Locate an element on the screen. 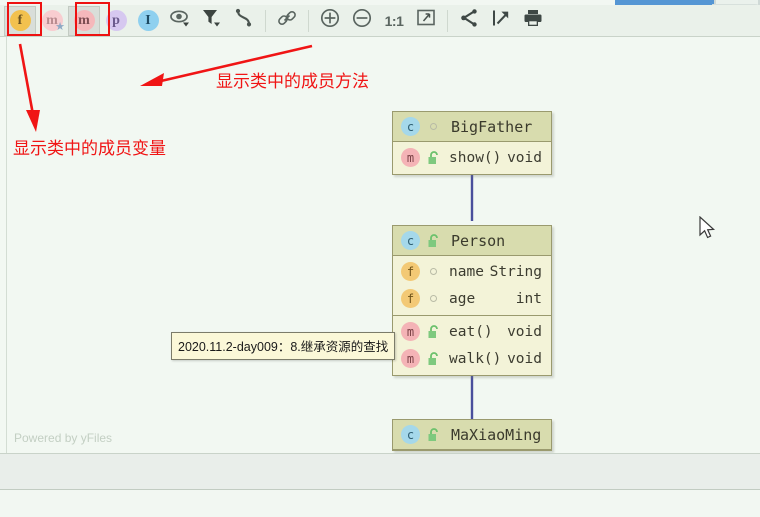  class-header: c MaXiaoMing is located at coordinates (472, 435).